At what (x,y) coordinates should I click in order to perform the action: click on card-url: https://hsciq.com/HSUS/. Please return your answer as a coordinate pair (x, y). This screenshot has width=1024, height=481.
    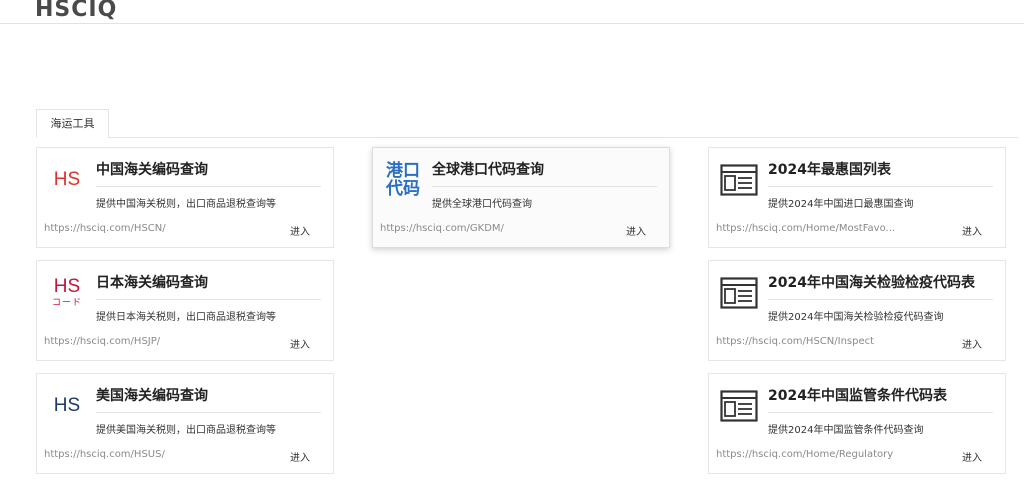
    Looking at the image, I should click on (149, 454).